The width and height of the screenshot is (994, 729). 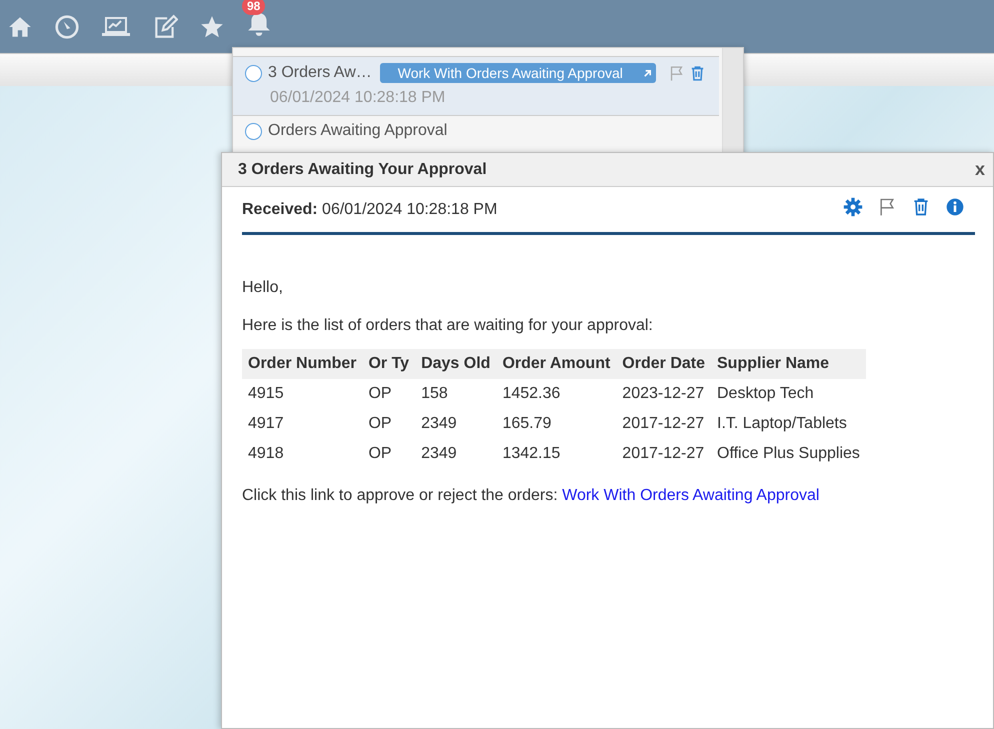 What do you see at coordinates (266, 424) in the screenshot?
I see `table-cell-text: 4917` at bounding box center [266, 424].